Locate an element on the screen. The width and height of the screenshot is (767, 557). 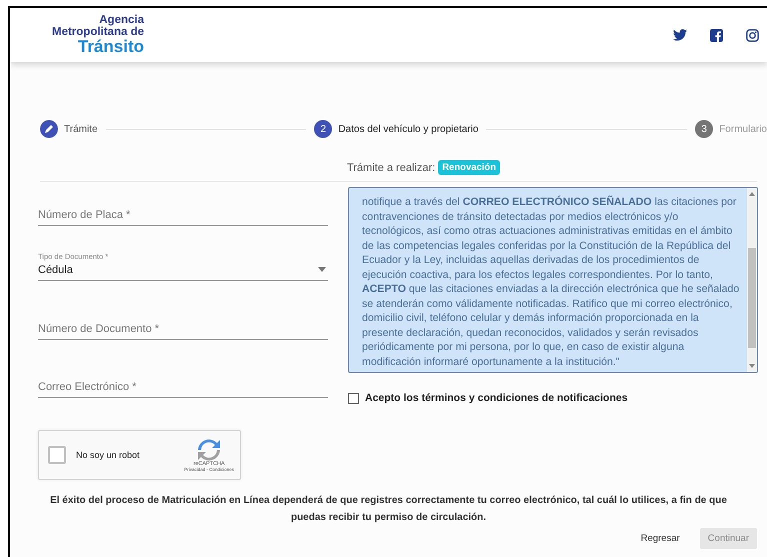
captcha-label: No soy un robot is located at coordinates (108, 455).